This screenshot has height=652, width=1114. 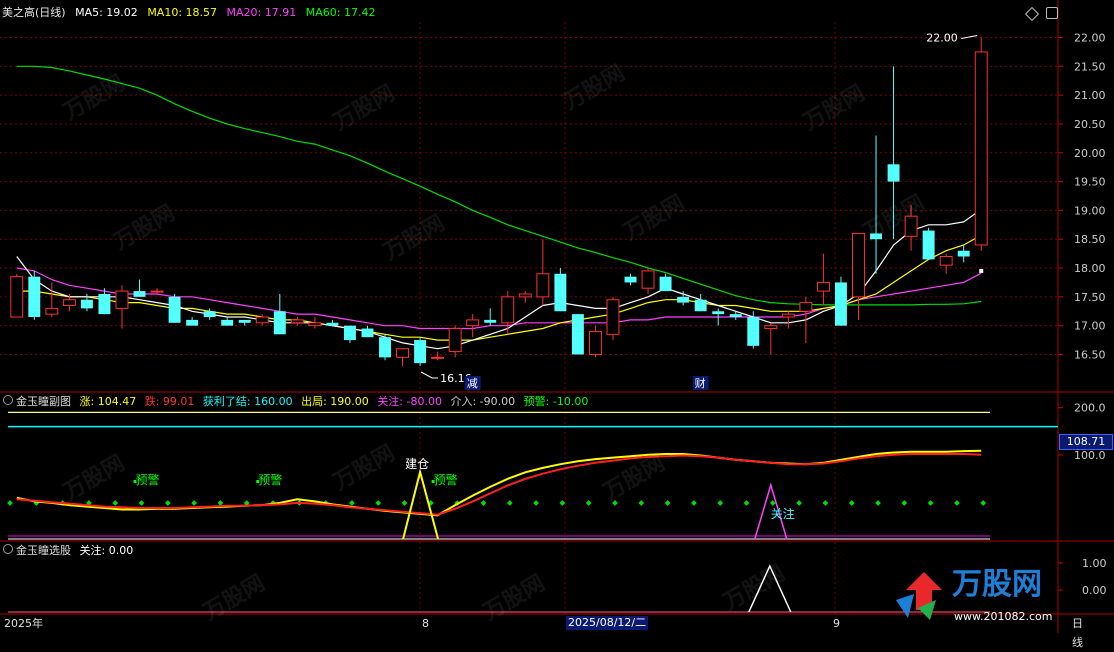 I want to click on ind1-tick-label: 100.0, so click(x=1090, y=455).